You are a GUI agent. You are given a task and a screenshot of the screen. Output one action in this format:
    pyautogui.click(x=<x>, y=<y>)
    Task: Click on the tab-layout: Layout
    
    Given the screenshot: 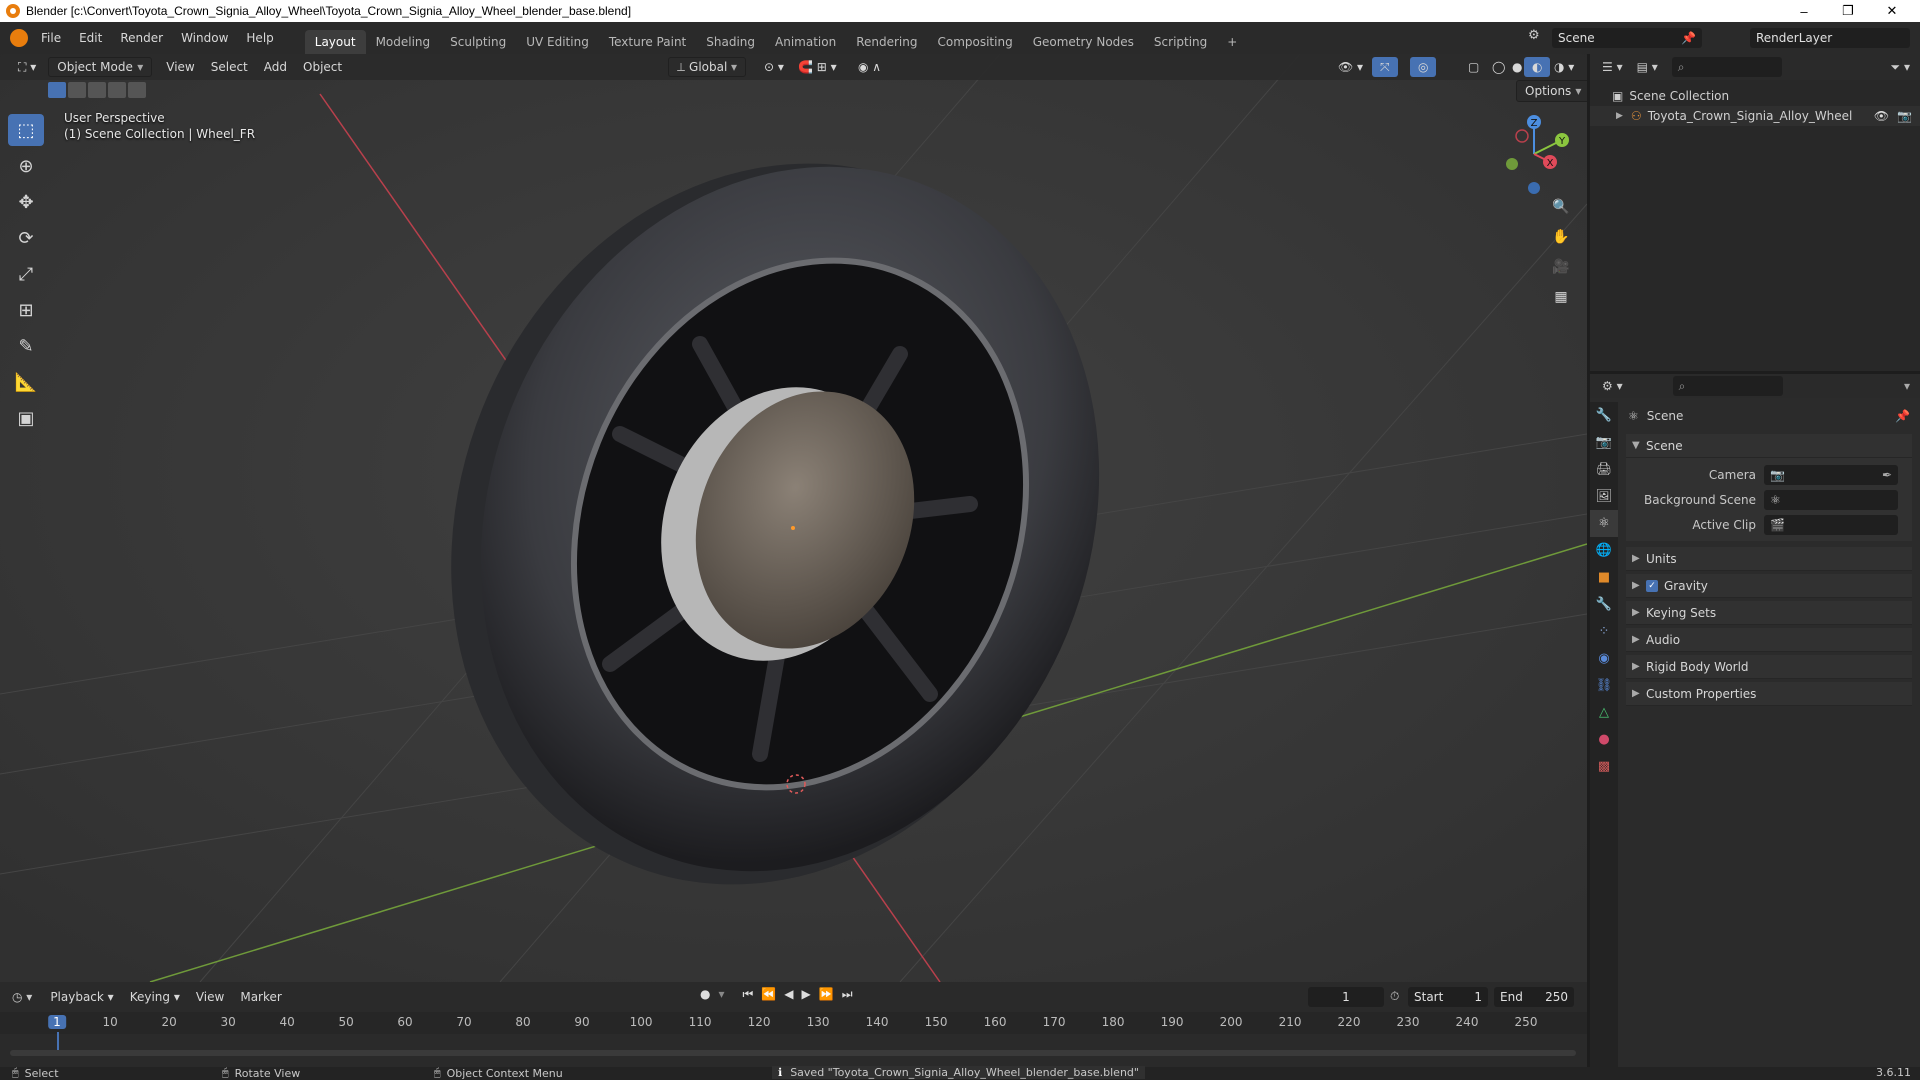 What is the action you would take?
    pyautogui.click(x=335, y=42)
    